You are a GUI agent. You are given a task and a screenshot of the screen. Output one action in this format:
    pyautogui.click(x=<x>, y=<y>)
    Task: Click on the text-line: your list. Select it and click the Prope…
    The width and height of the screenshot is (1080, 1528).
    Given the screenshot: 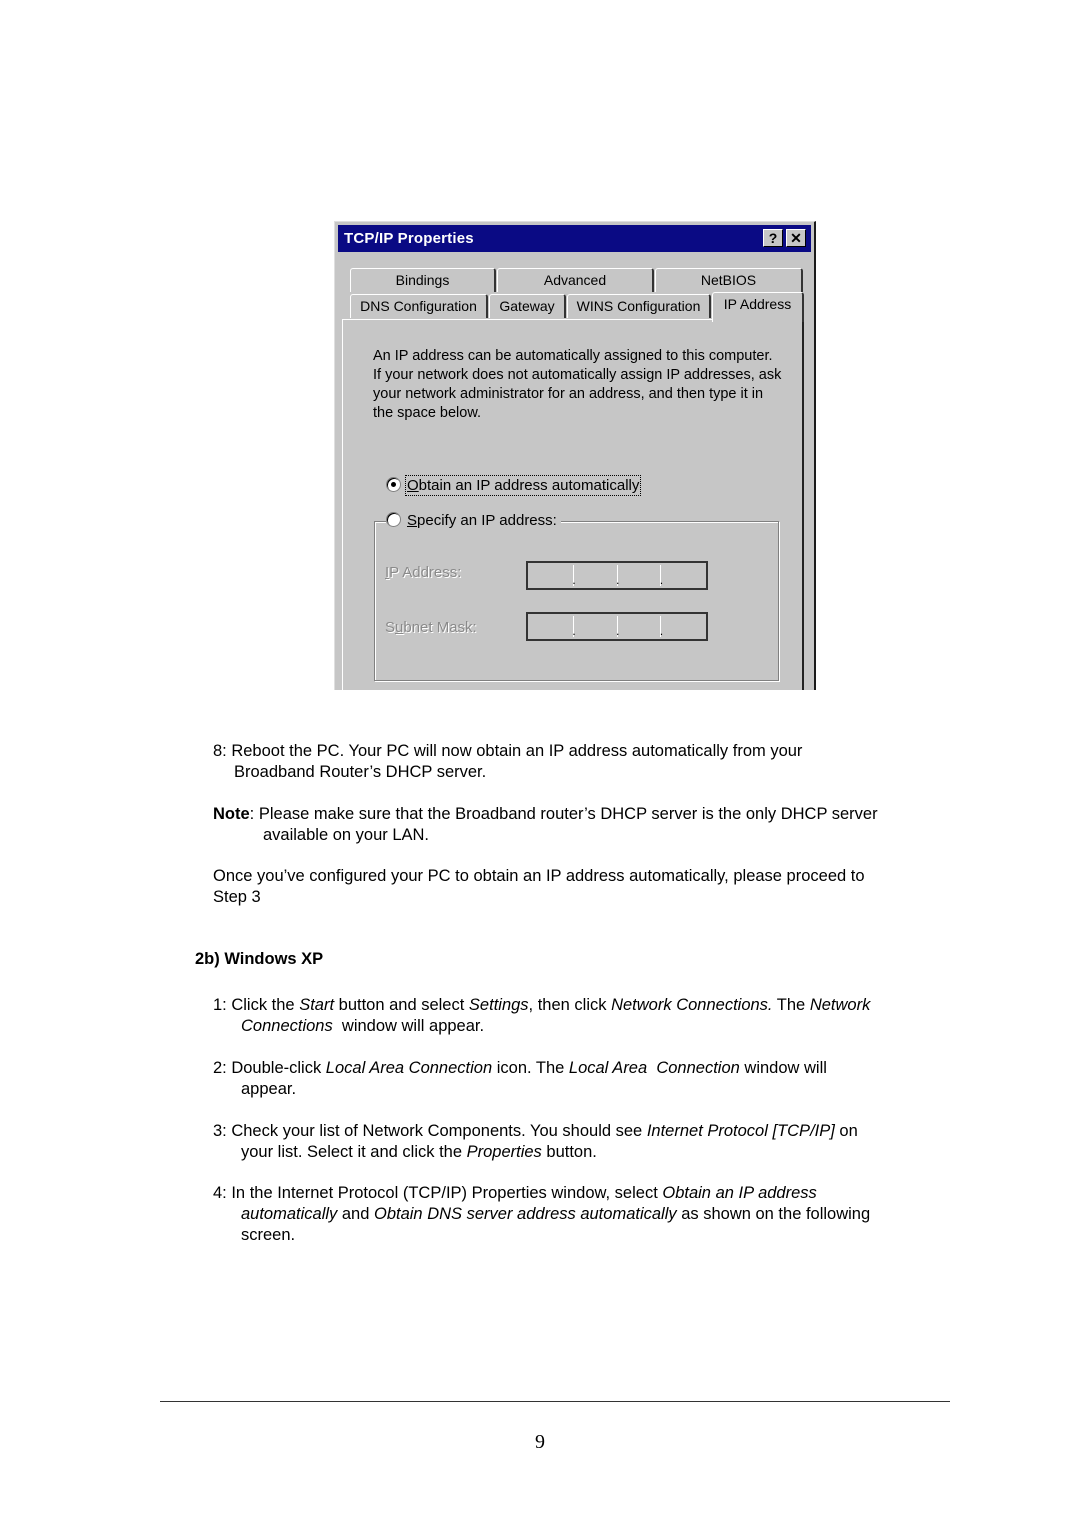 What is the action you would take?
    pyautogui.click(x=419, y=1152)
    